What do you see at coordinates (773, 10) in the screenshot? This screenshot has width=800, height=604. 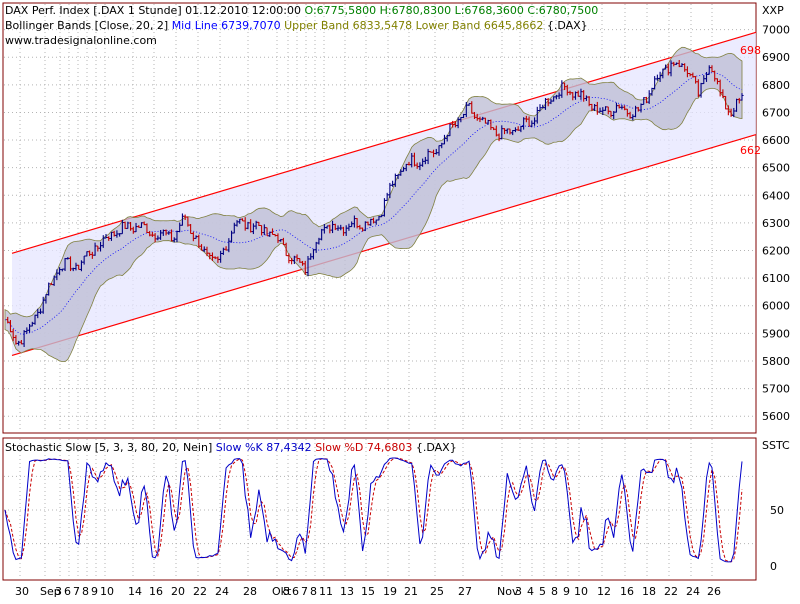 I see `main-axis-label: XXP` at bounding box center [773, 10].